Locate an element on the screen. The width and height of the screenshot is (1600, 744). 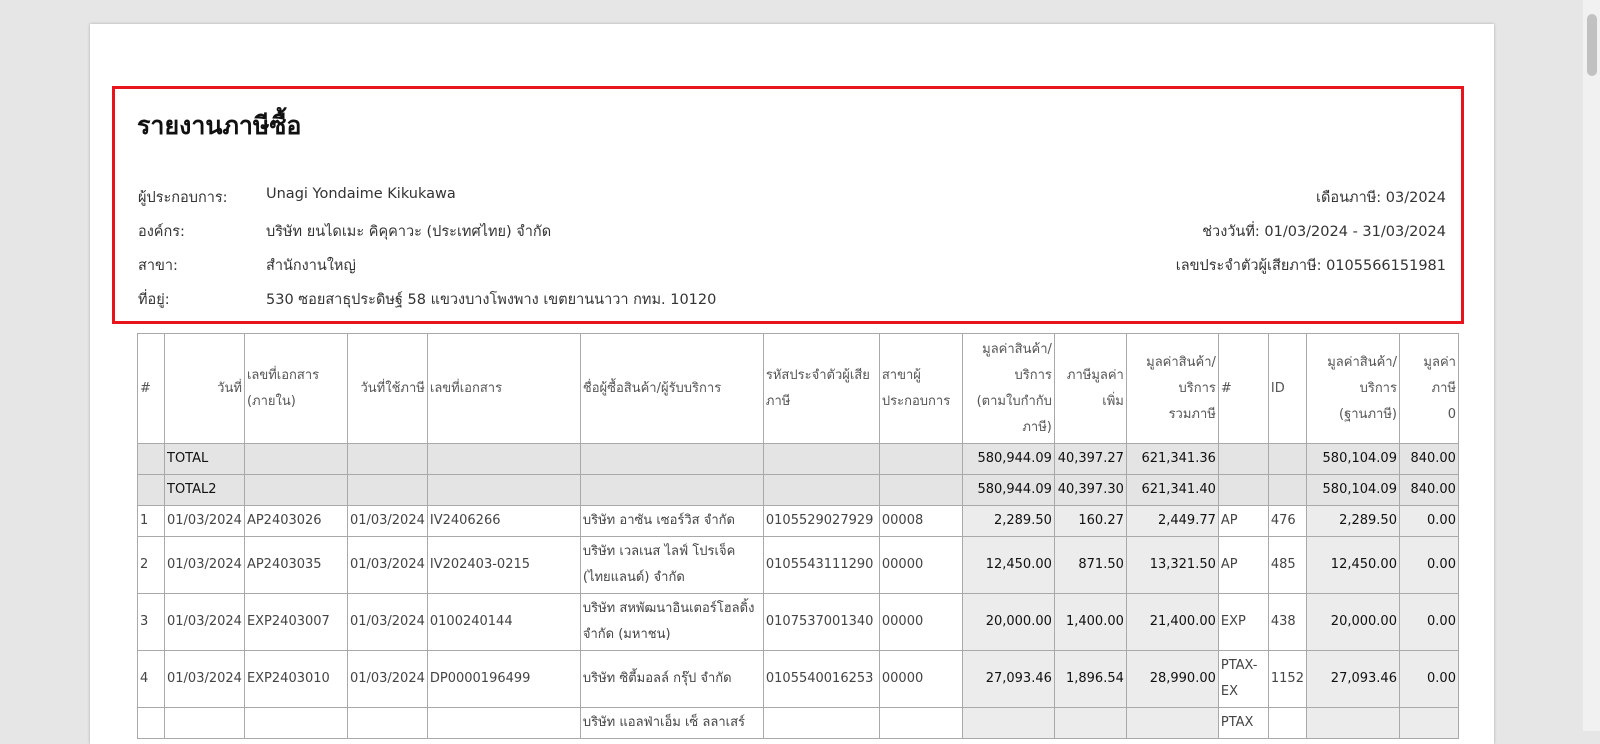
col-header: รหัสประจำตัวผู้เสีย ภาษี is located at coordinates (821, 388).